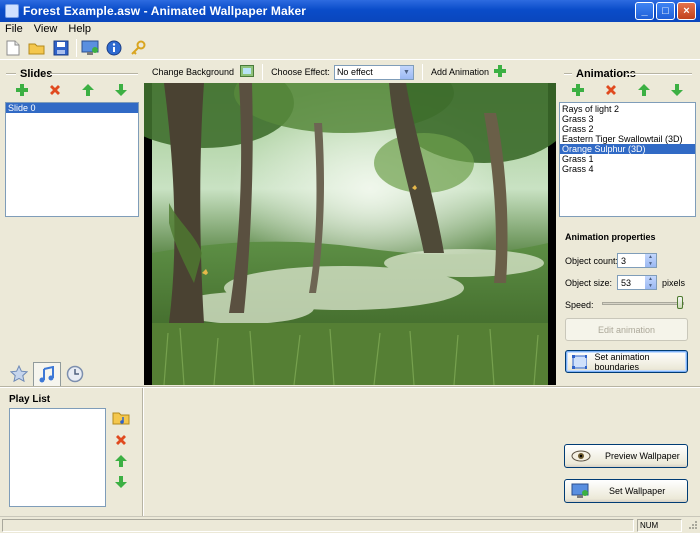  I want to click on move-music-down-button, so click(121, 482).